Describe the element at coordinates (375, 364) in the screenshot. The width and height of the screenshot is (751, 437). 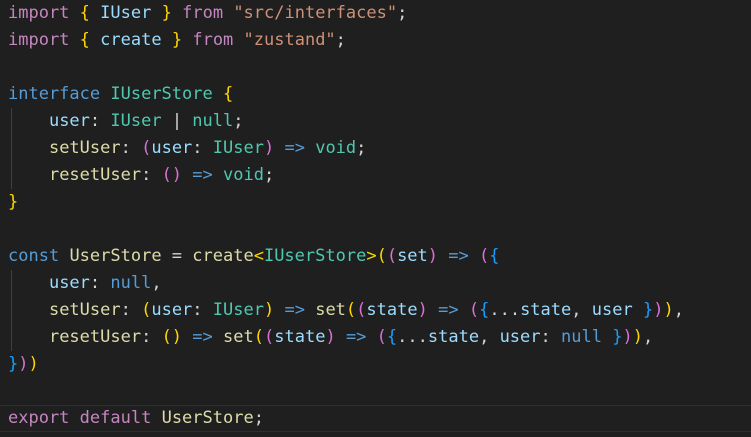
I see `code-line: }))` at that location.